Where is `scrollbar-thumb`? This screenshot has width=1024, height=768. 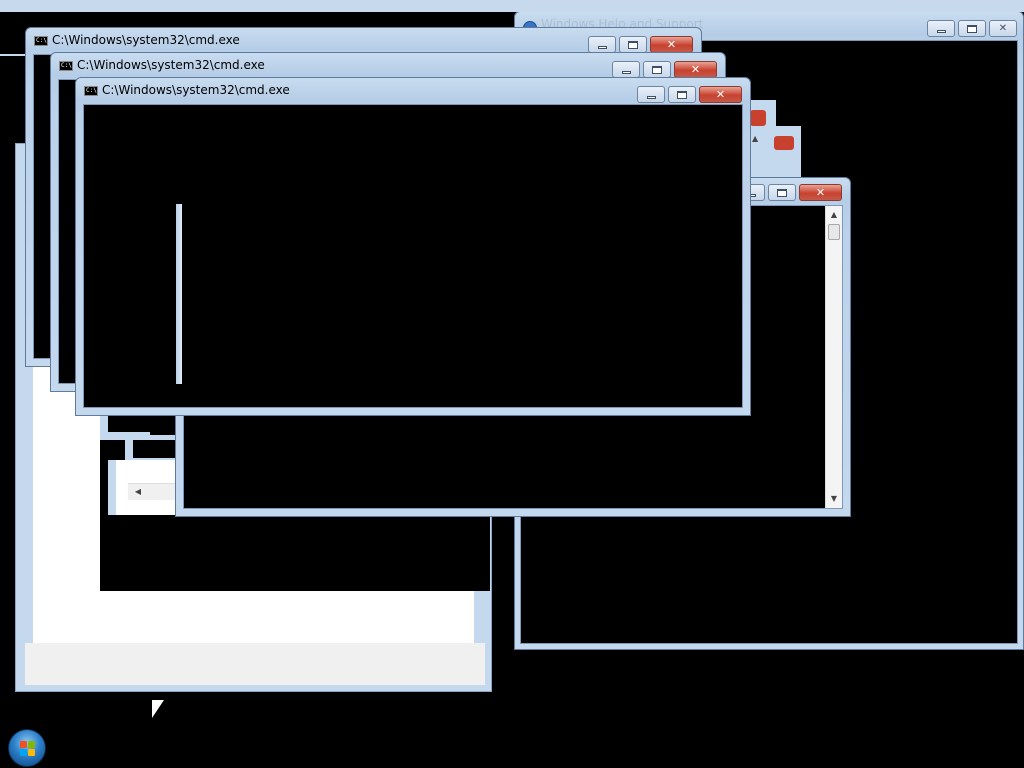
scrollbar-thumb is located at coordinates (834, 232).